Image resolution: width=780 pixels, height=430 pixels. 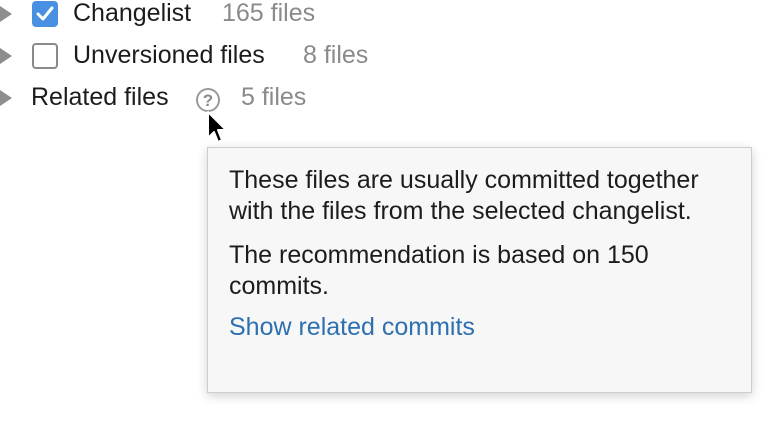 I want to click on tree-row-changelist: Changelist 165 files, so click(x=200, y=15).